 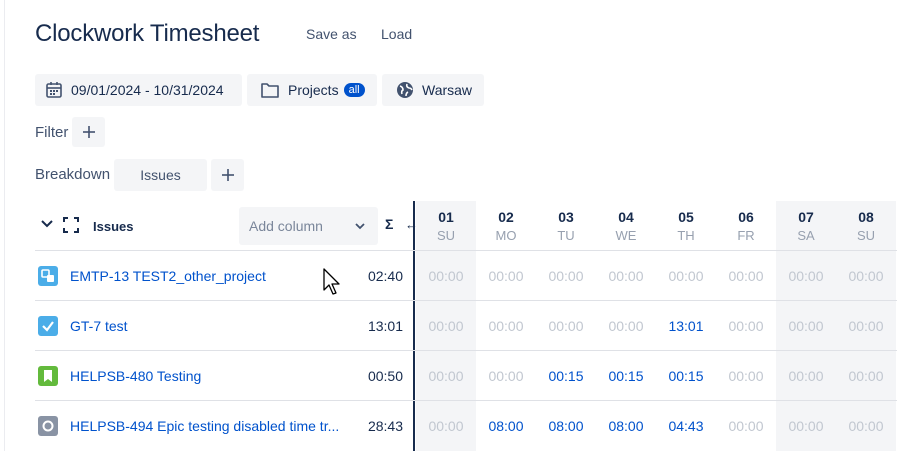 I want to click on day-number: 05, so click(x=686, y=217).